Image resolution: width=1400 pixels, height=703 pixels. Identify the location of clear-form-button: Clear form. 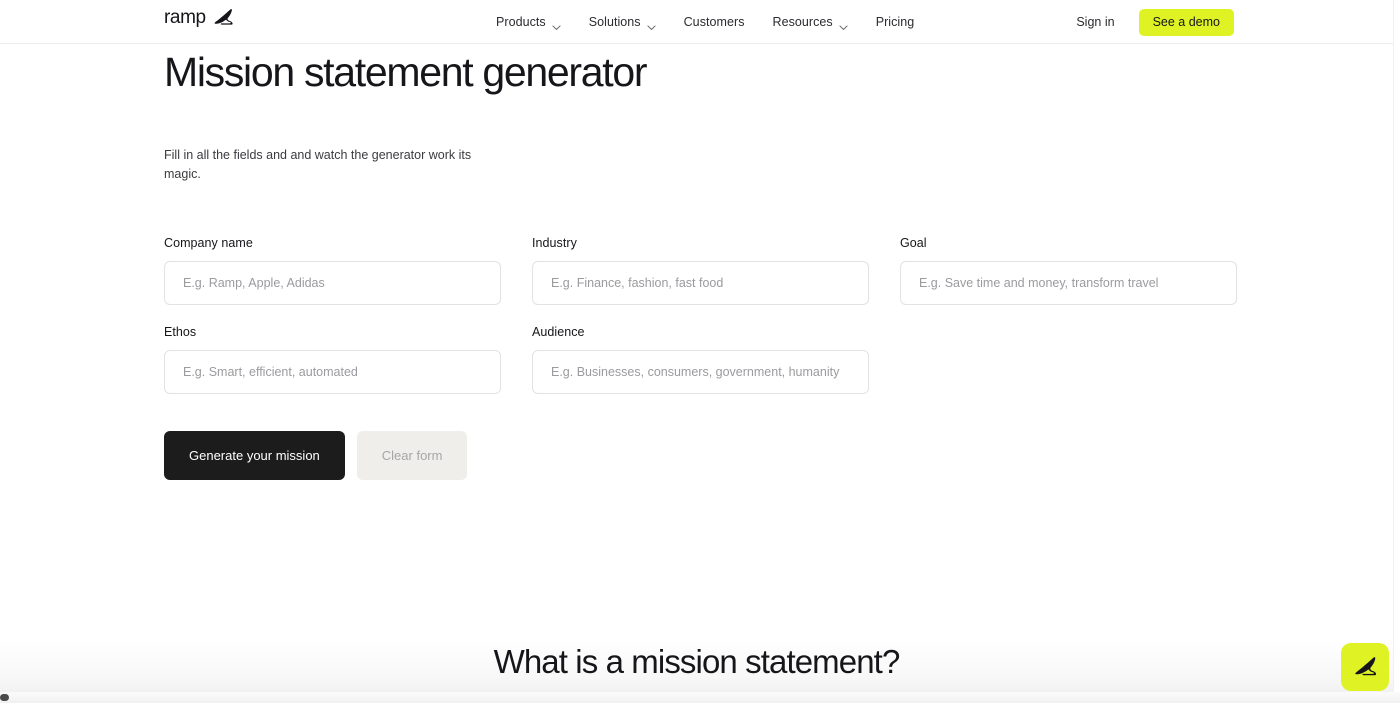
(412, 455).